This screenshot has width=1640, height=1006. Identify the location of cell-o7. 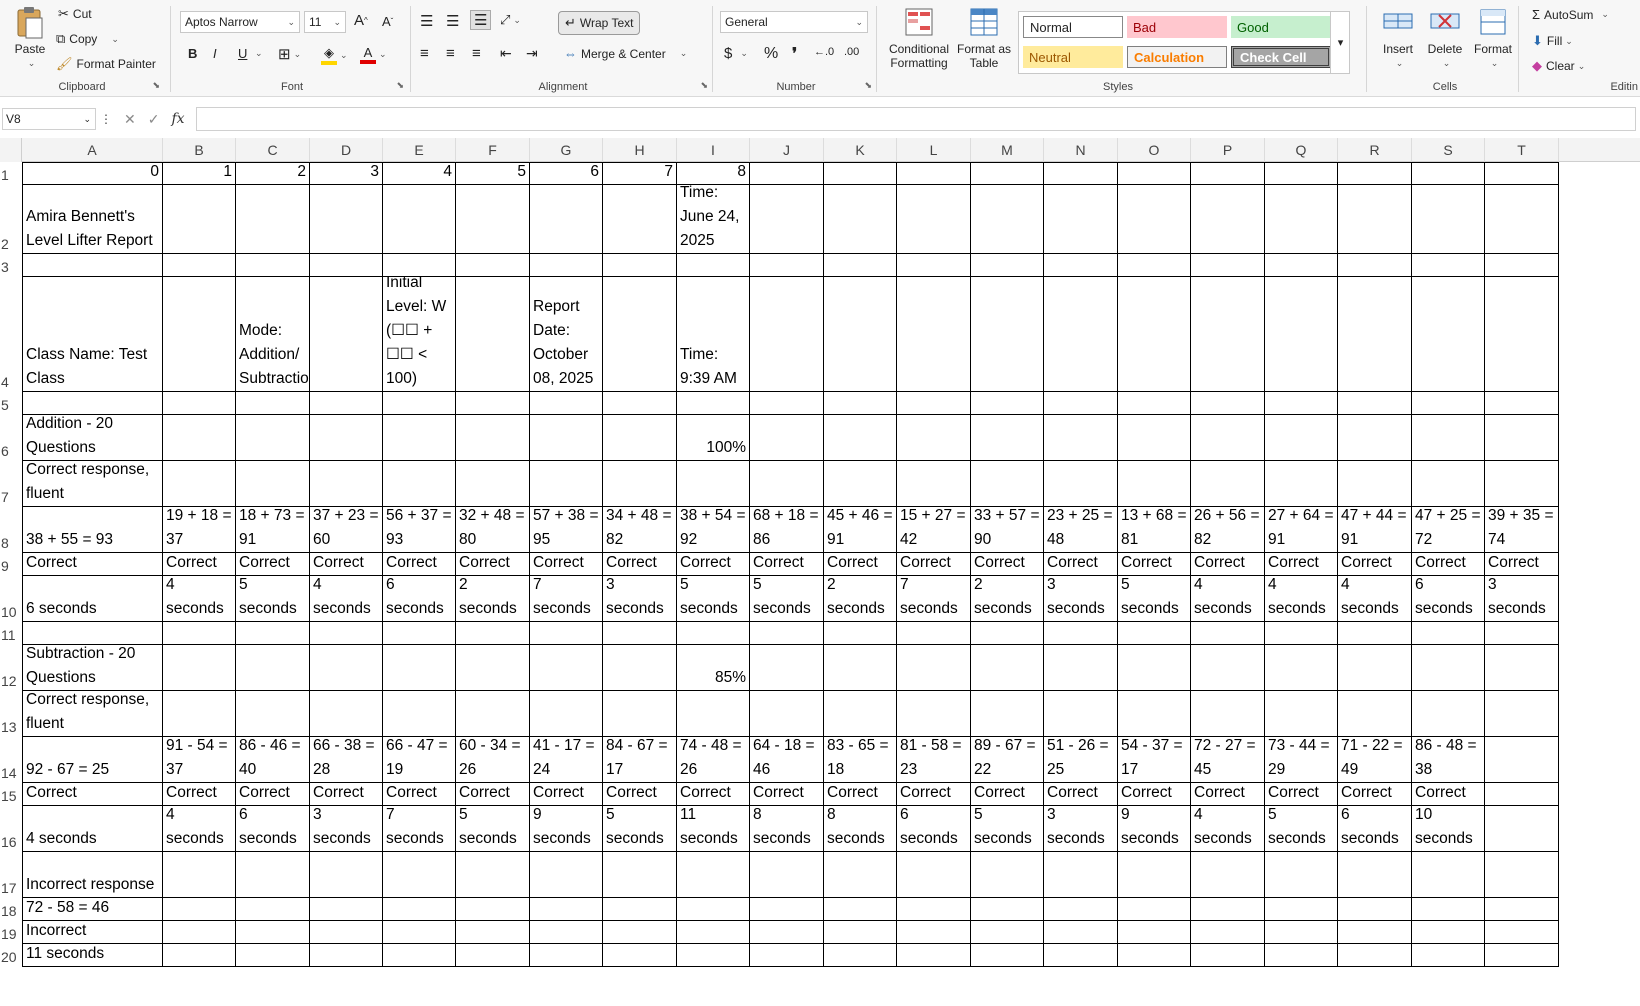
(1154, 484).